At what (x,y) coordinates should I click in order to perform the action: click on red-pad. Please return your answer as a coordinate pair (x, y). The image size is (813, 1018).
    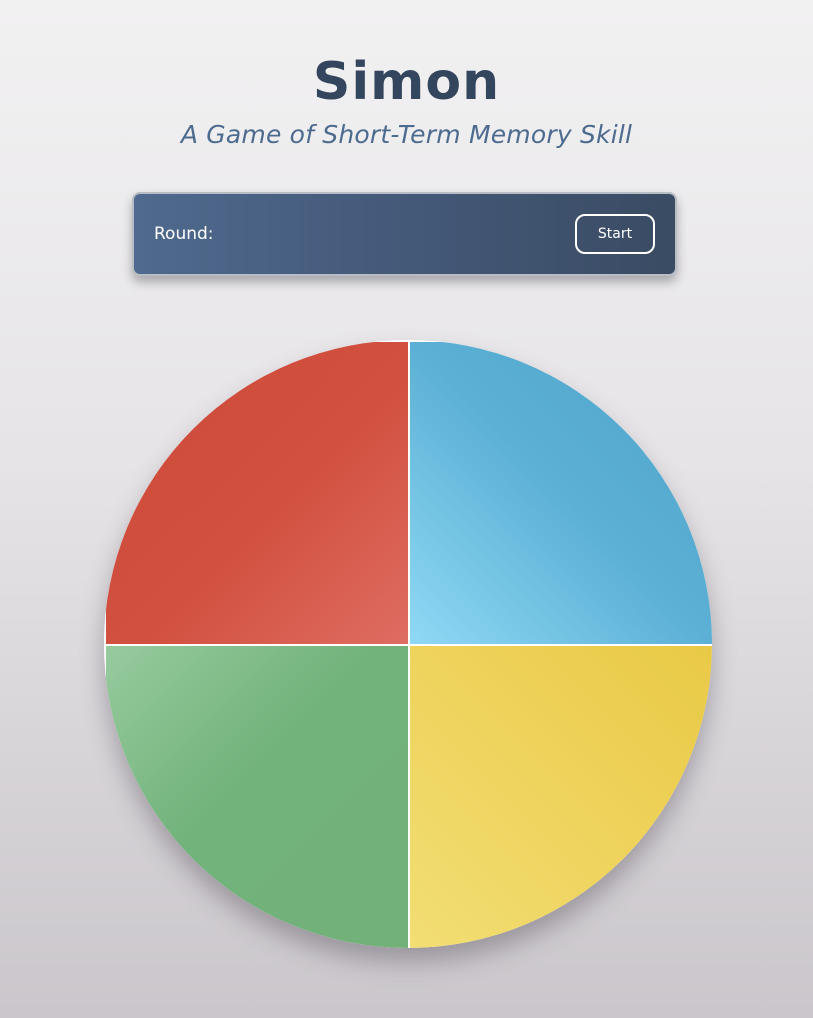
    Looking at the image, I should click on (257, 493).